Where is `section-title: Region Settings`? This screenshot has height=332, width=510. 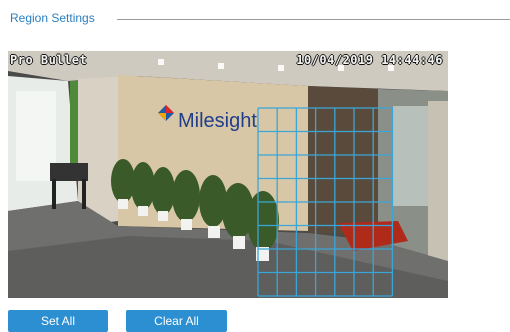 section-title: Region Settings is located at coordinates (52, 18).